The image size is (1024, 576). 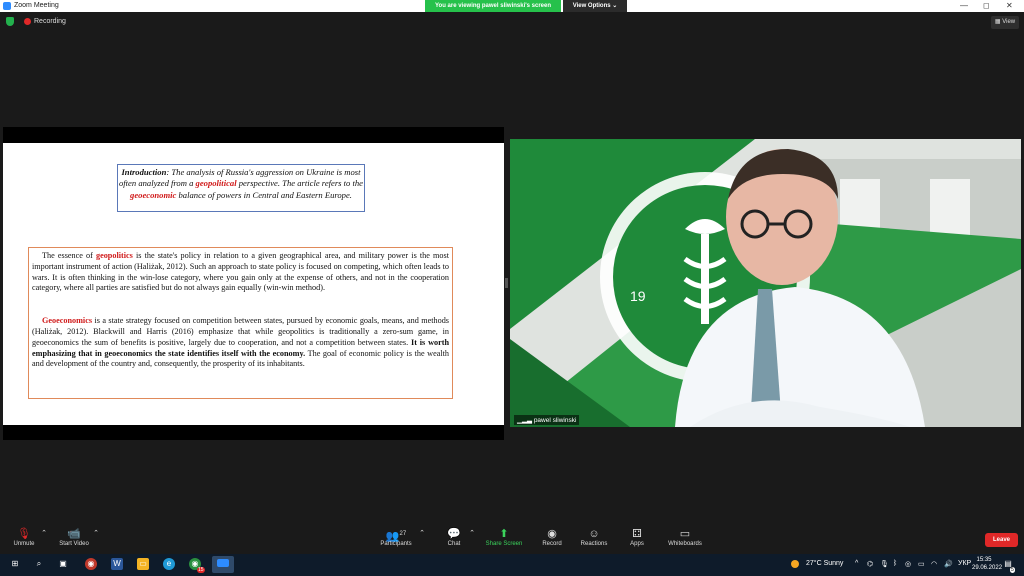 I want to click on weather-sun-icon, so click(x=795, y=564).